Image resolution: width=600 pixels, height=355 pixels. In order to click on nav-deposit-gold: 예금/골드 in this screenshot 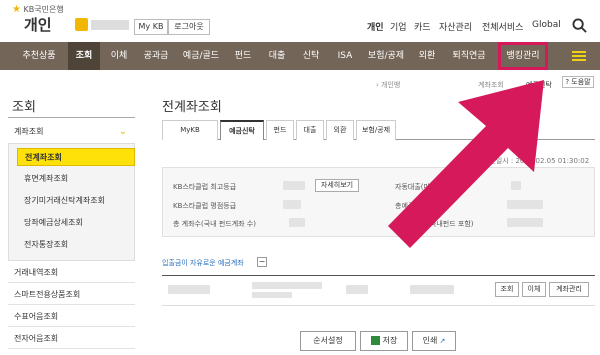, I will do `click(201, 56)`.